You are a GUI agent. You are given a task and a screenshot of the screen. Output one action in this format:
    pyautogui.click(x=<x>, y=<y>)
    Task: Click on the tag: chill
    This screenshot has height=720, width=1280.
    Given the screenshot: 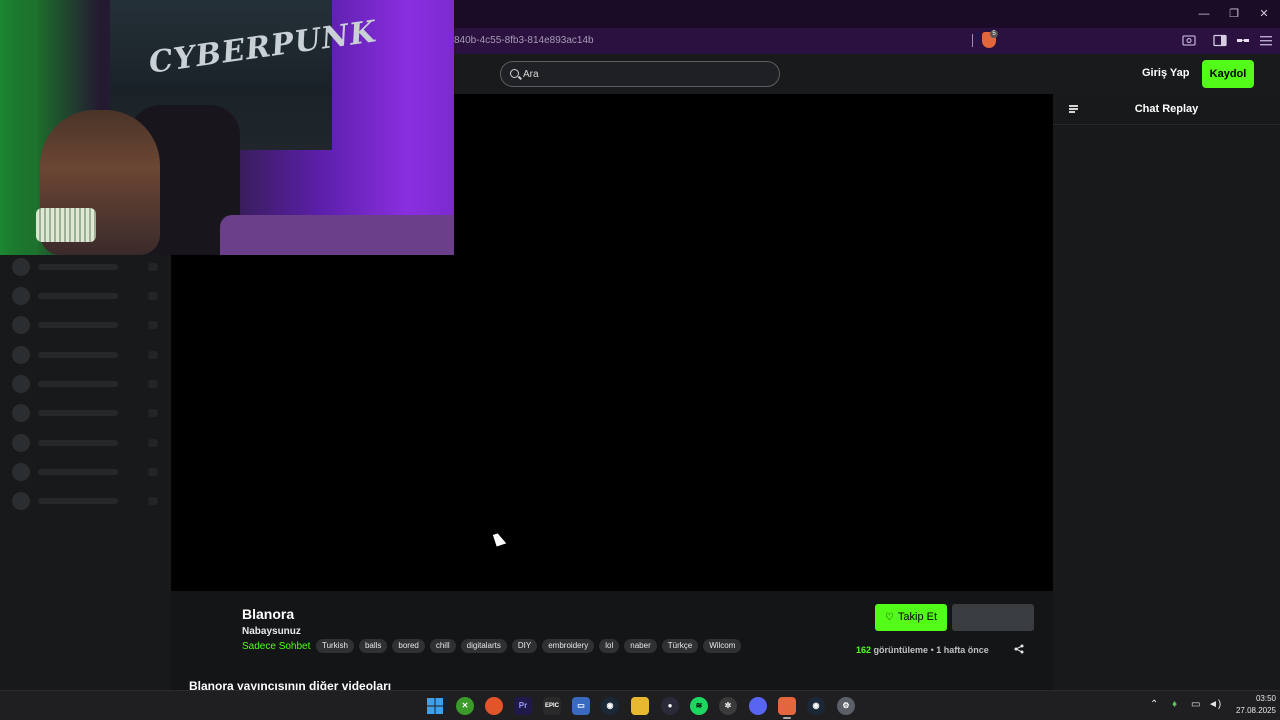 What is the action you would take?
    pyautogui.click(x=442, y=646)
    